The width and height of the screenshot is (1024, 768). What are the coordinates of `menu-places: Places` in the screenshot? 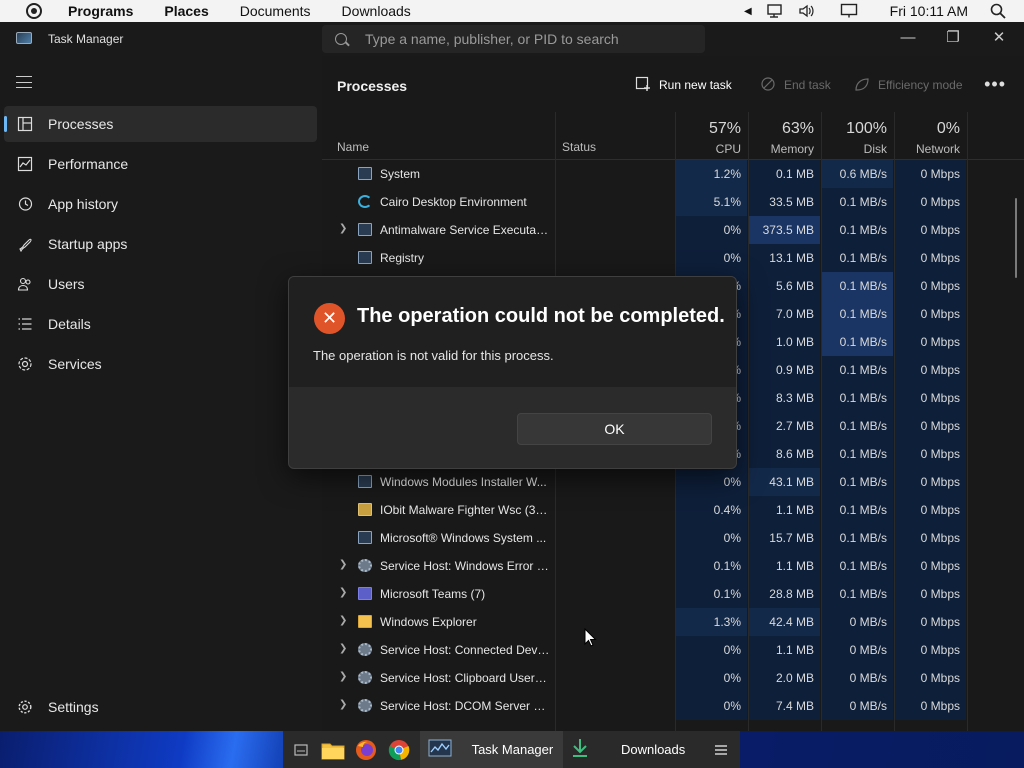 It's located at (186, 11).